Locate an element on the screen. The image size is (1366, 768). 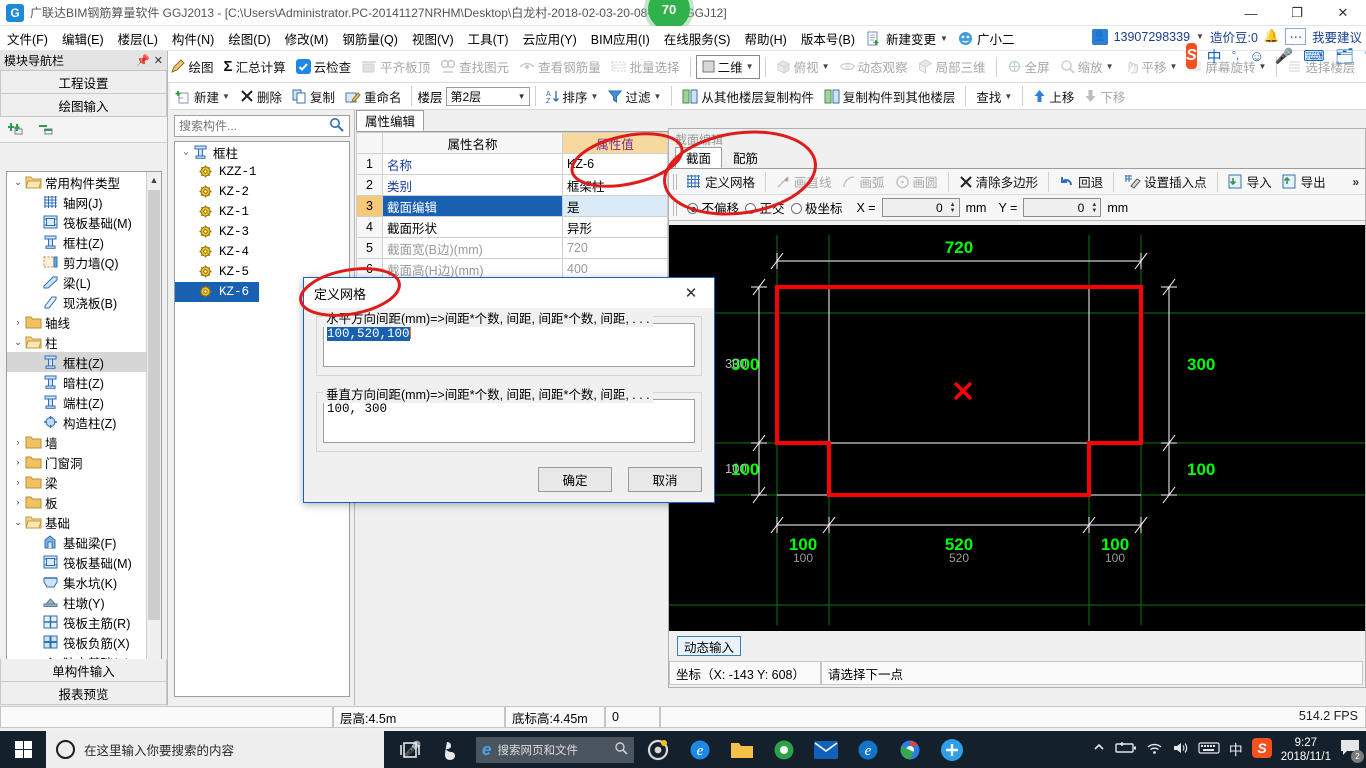
view-fullscreen-button: 全屏 is located at coordinates (1028, 66).